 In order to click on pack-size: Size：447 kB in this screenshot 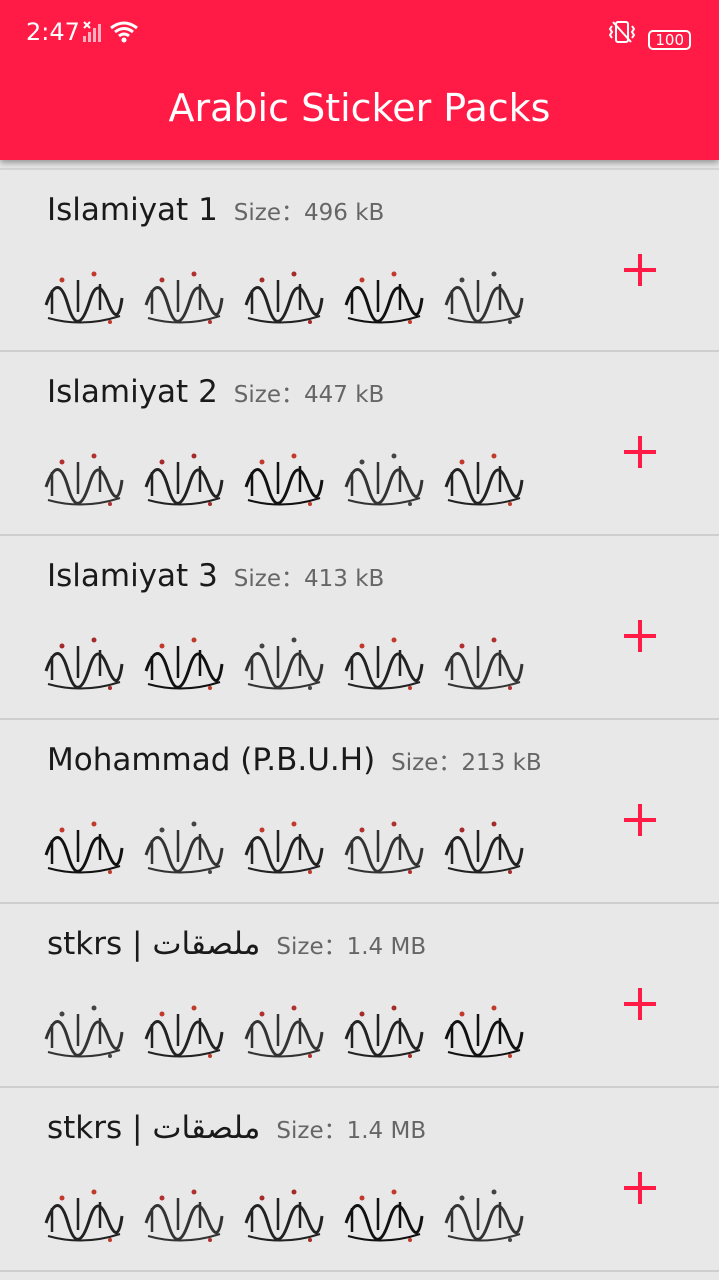, I will do `click(309, 395)`.